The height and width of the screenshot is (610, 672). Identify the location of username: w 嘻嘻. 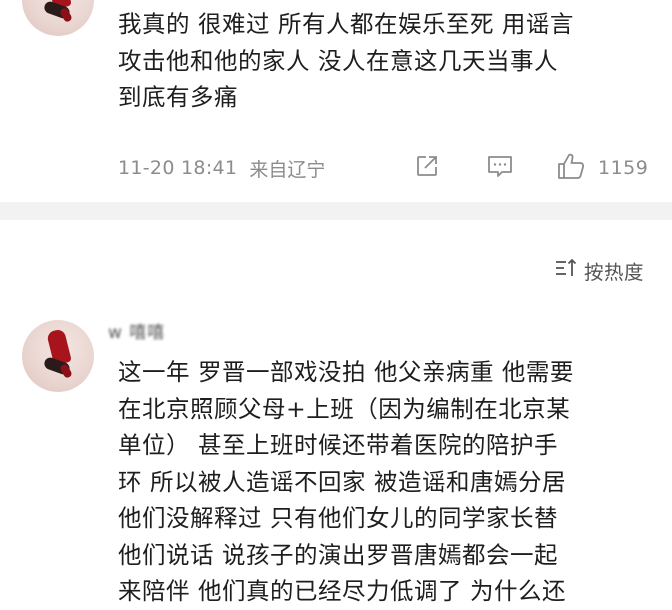
(136, 330).